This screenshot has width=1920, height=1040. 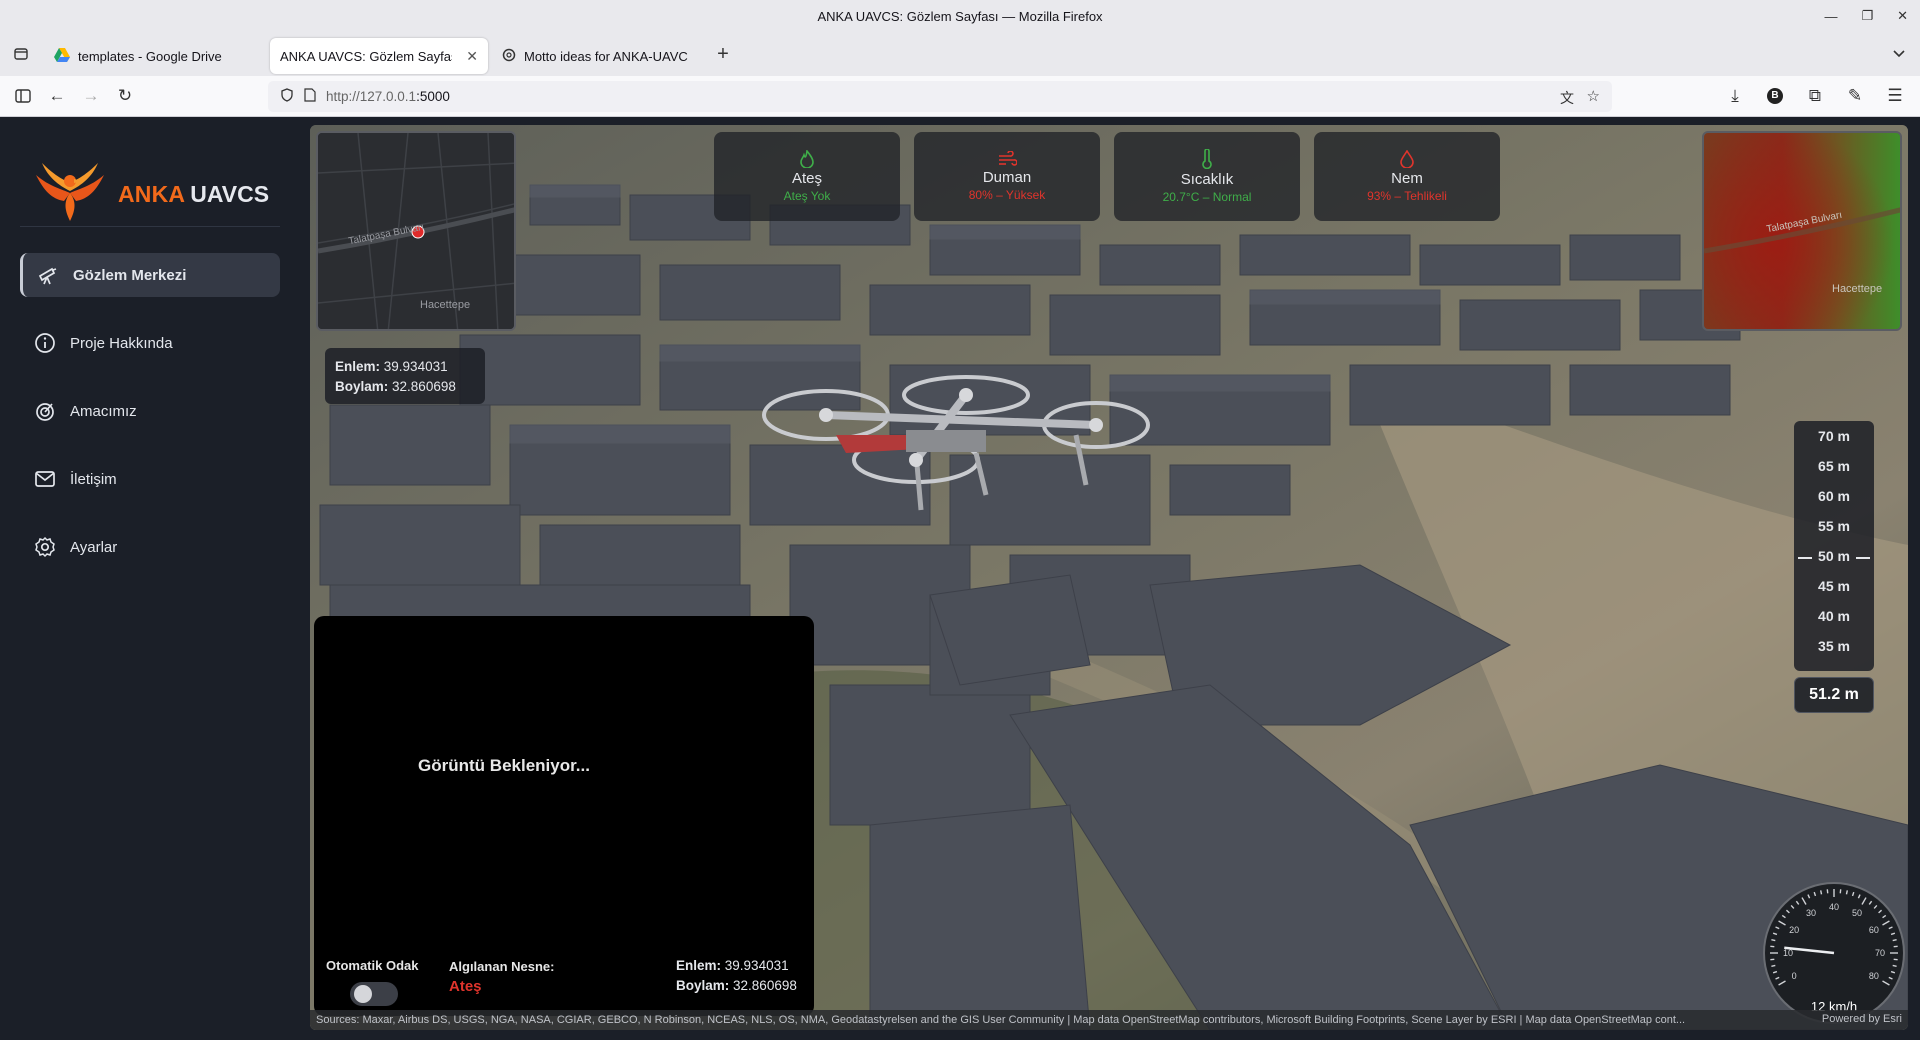 I want to click on altimeter-tick: 35 m, so click(x=1834, y=646).